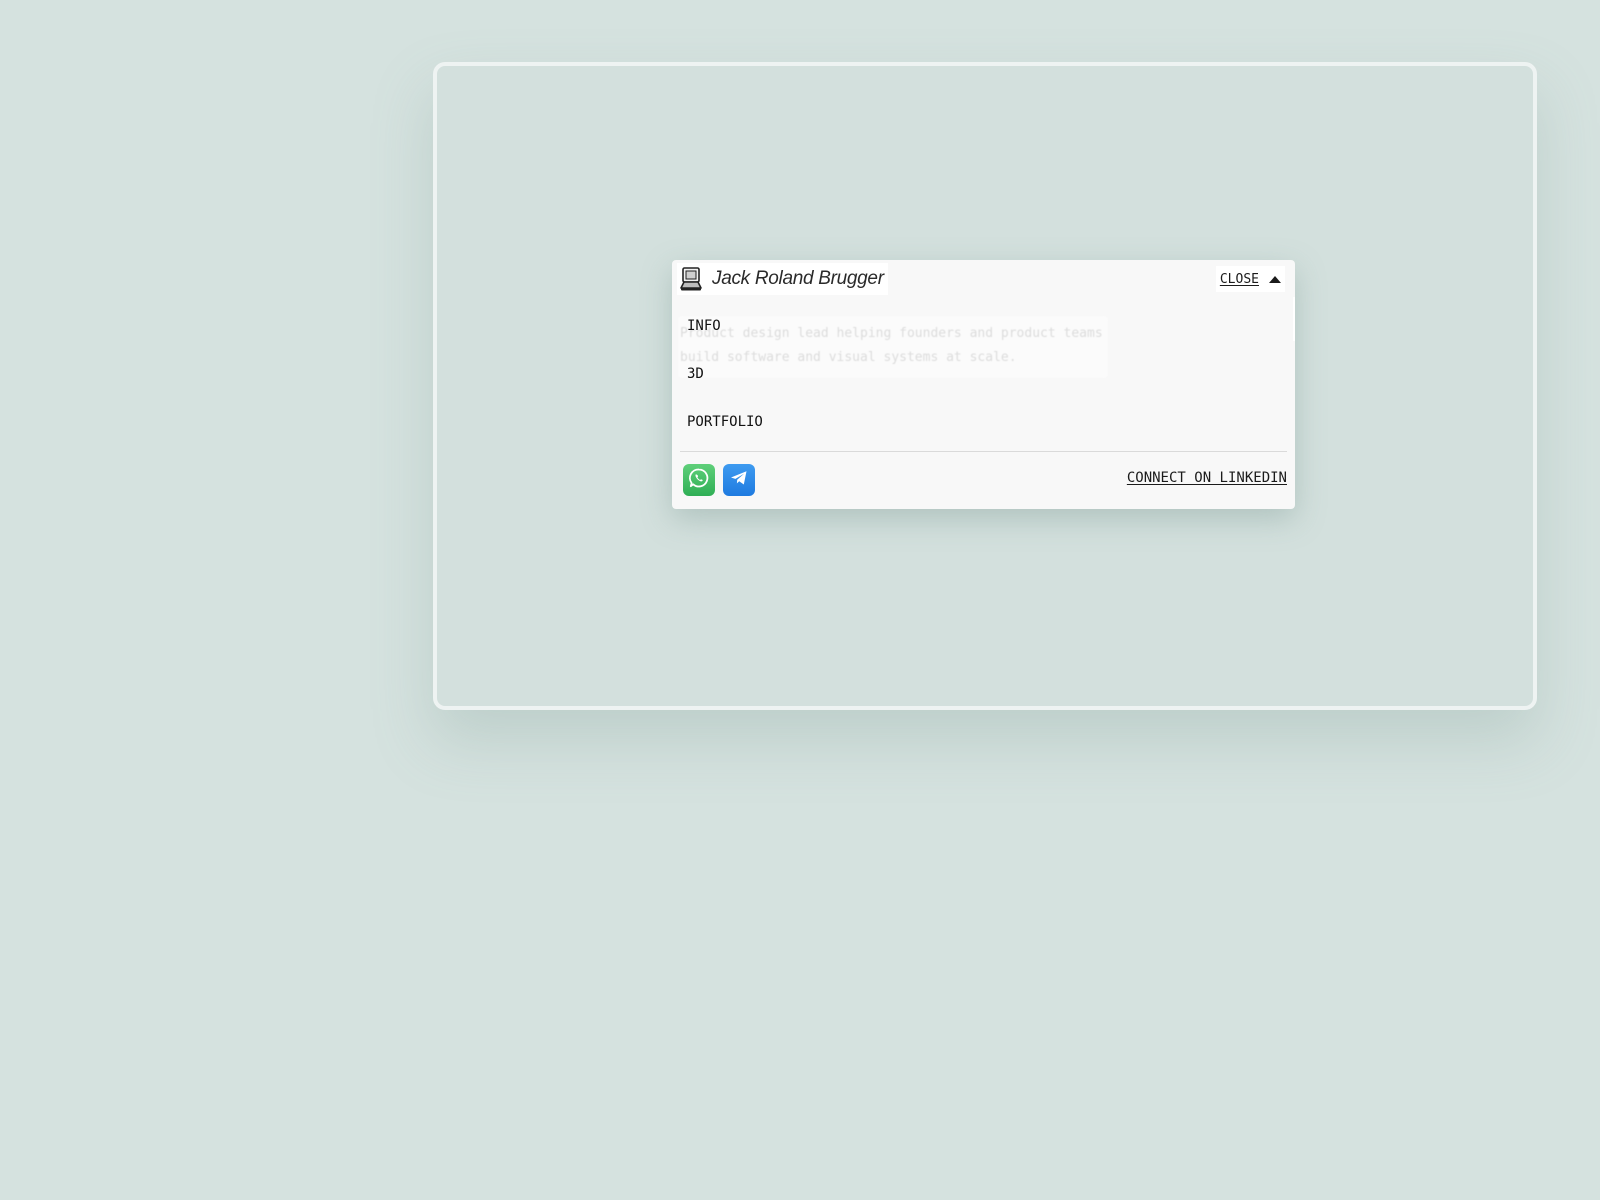  Describe the element at coordinates (1275, 279) in the screenshot. I see `caret-up-icon` at that location.